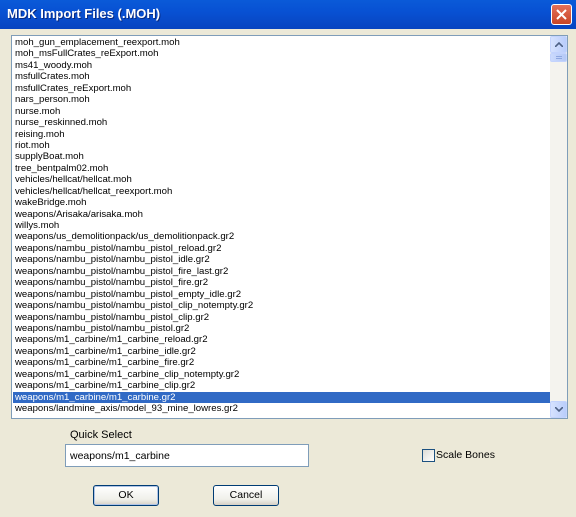 The image size is (576, 517). I want to click on list-item: weapons/Arisaka/arisaka.moh, so click(281, 214).